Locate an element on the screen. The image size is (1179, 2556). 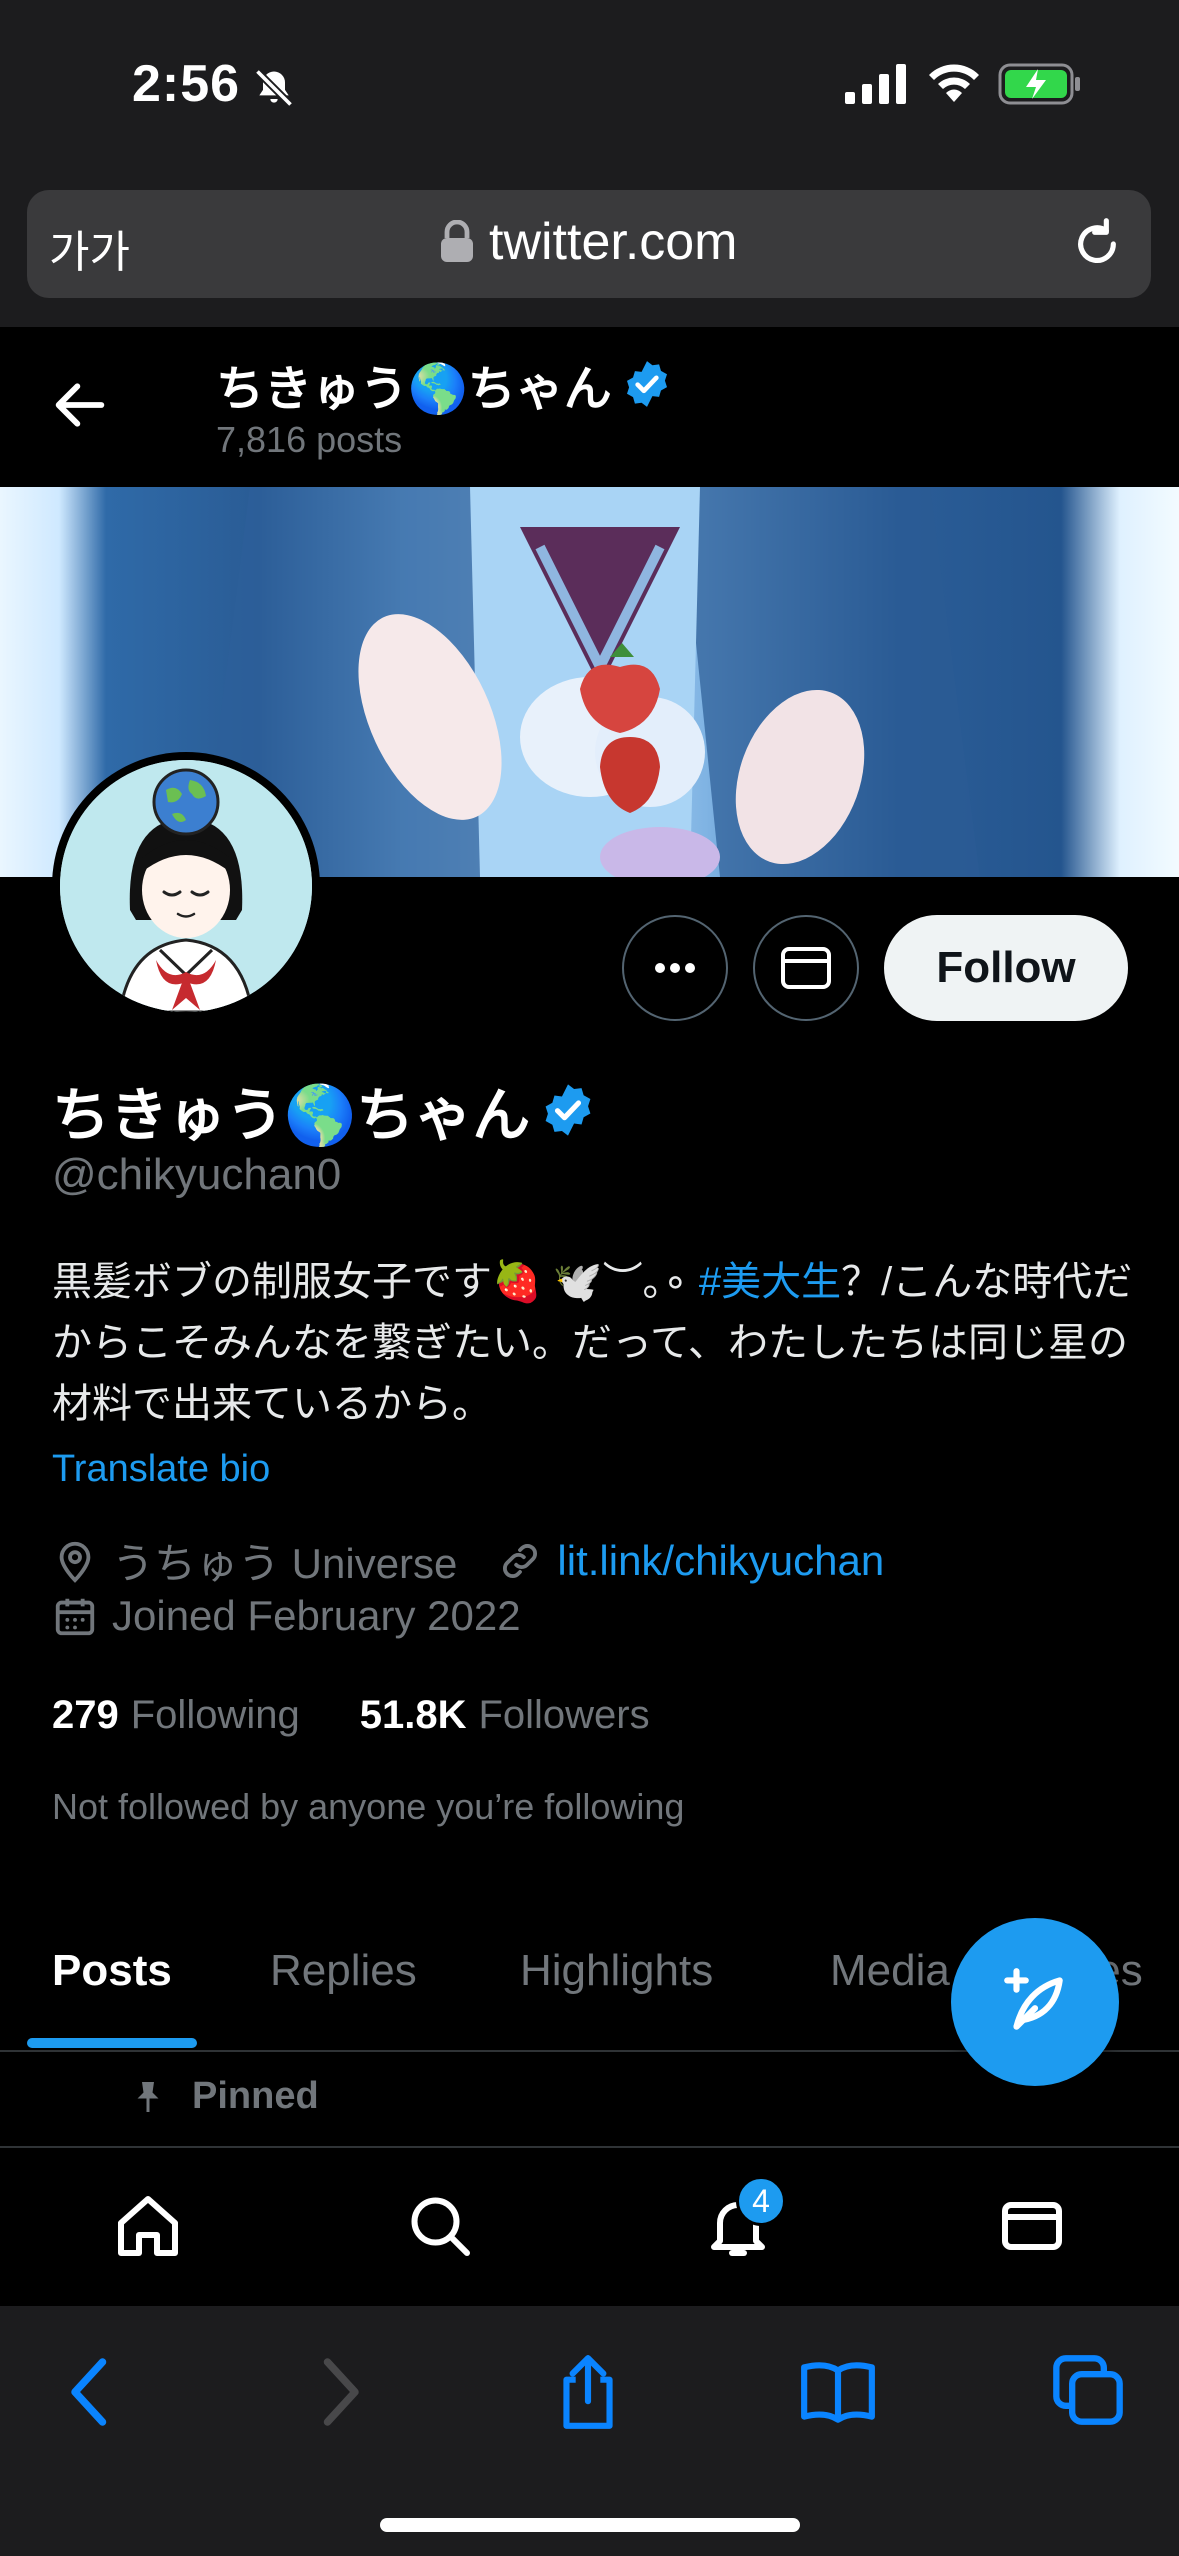
compose-post-button is located at coordinates (1035, 2002).